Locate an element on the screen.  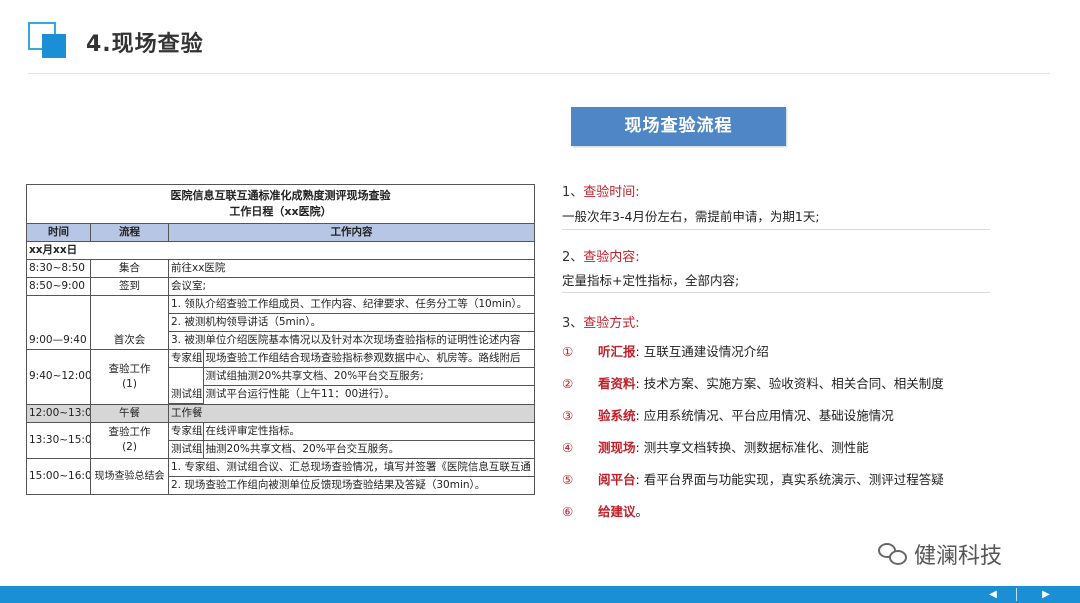
table-row: 8:50~9:00 签到 会议室; is located at coordinates (281, 286).